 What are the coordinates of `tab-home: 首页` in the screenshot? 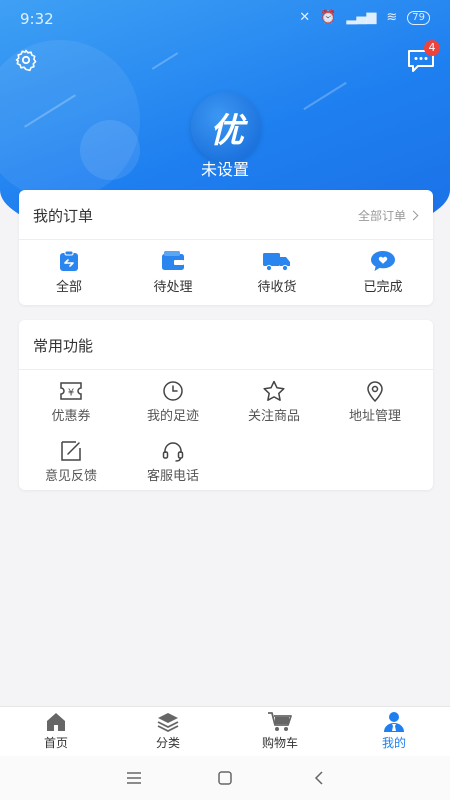 It's located at (56, 731).